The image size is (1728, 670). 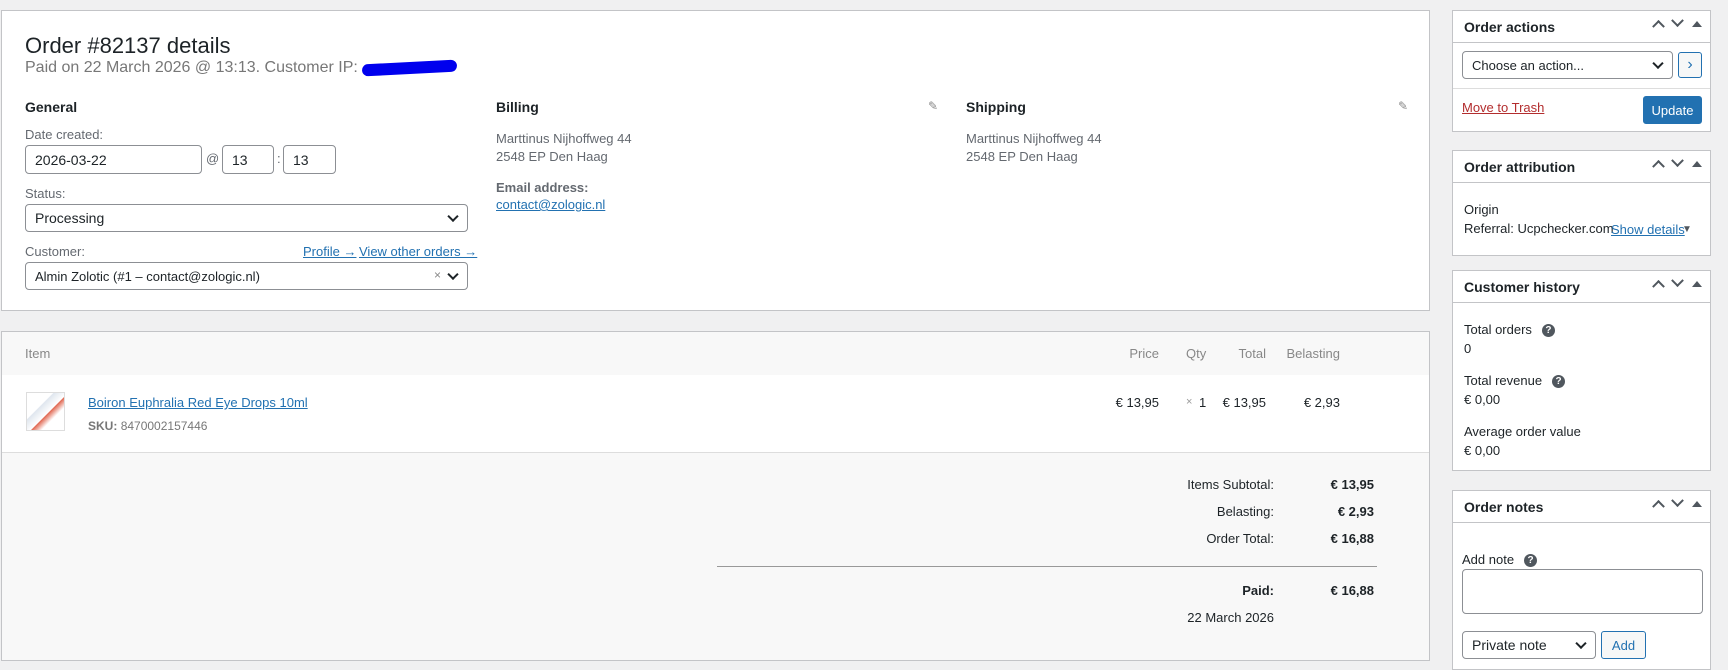 I want to click on origin-value: Referral: Ucpchecker.com, so click(x=1539, y=228).